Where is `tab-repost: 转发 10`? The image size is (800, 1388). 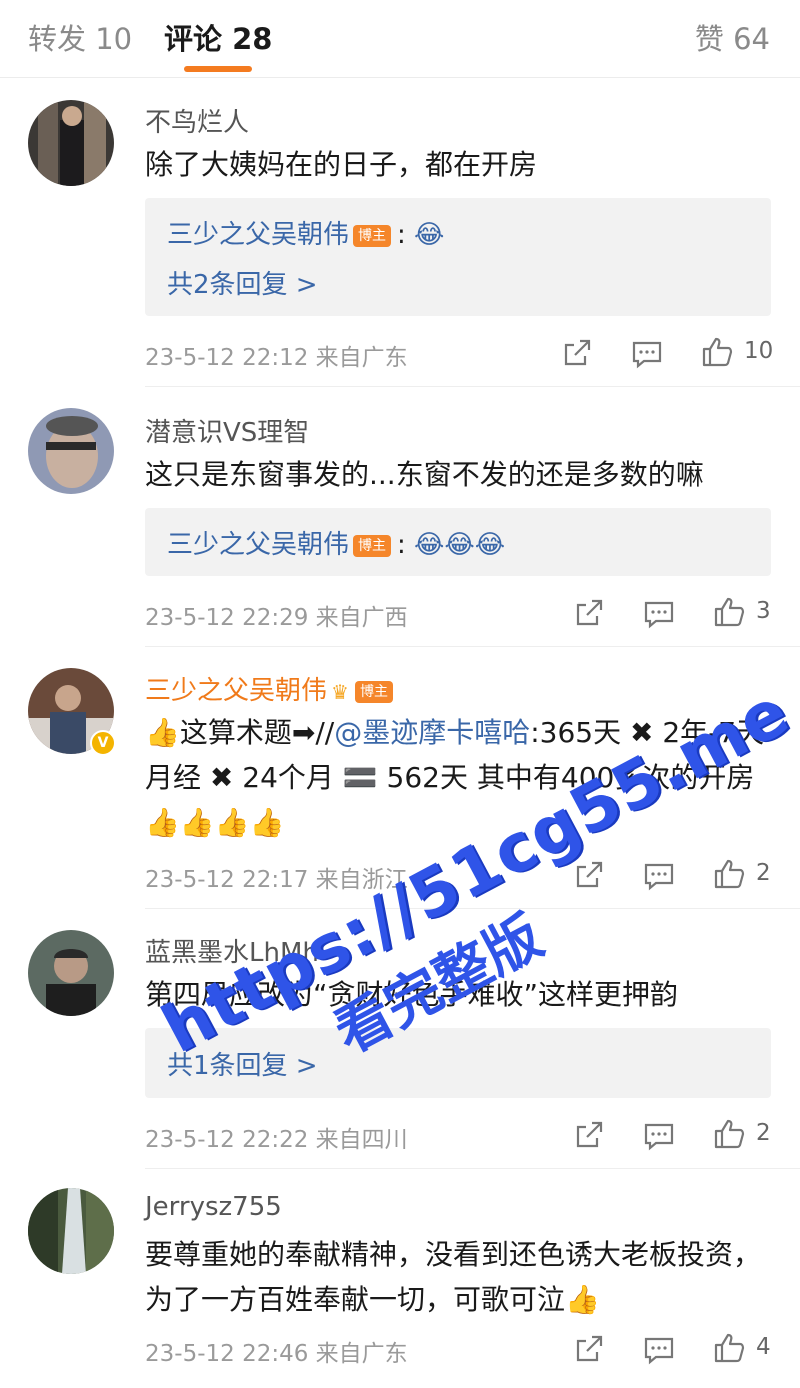
tab-repost: 转发 10 is located at coordinates (80, 37).